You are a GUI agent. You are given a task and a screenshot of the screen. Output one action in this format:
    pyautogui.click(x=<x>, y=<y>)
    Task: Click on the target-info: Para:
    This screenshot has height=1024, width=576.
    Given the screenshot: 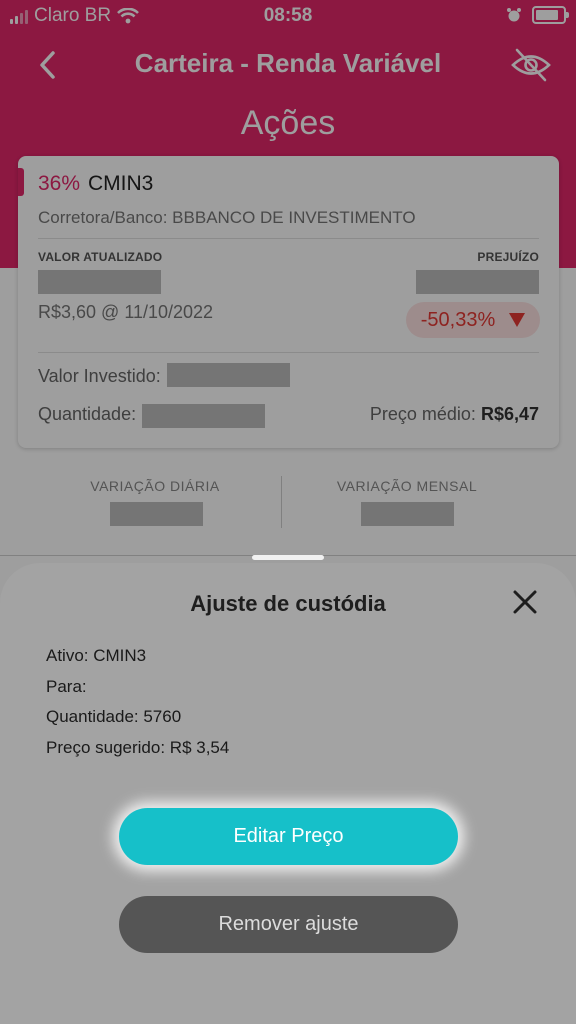 What is the action you would take?
    pyautogui.click(x=66, y=686)
    